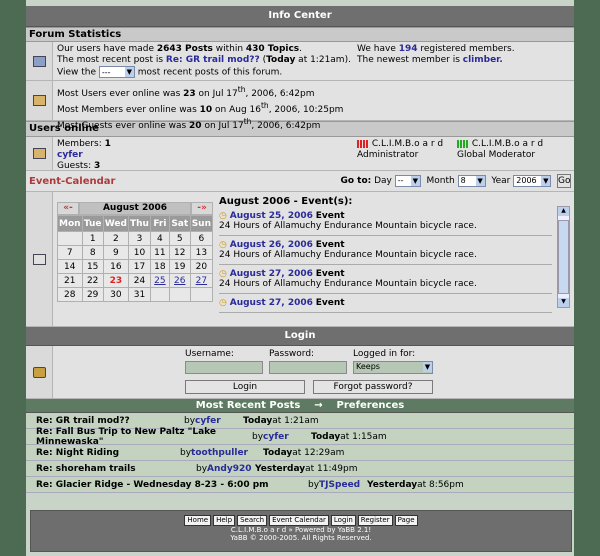 Image resolution: width=600 pixels, height=556 pixels. I want to click on calendar-day: 10, so click(139, 252).